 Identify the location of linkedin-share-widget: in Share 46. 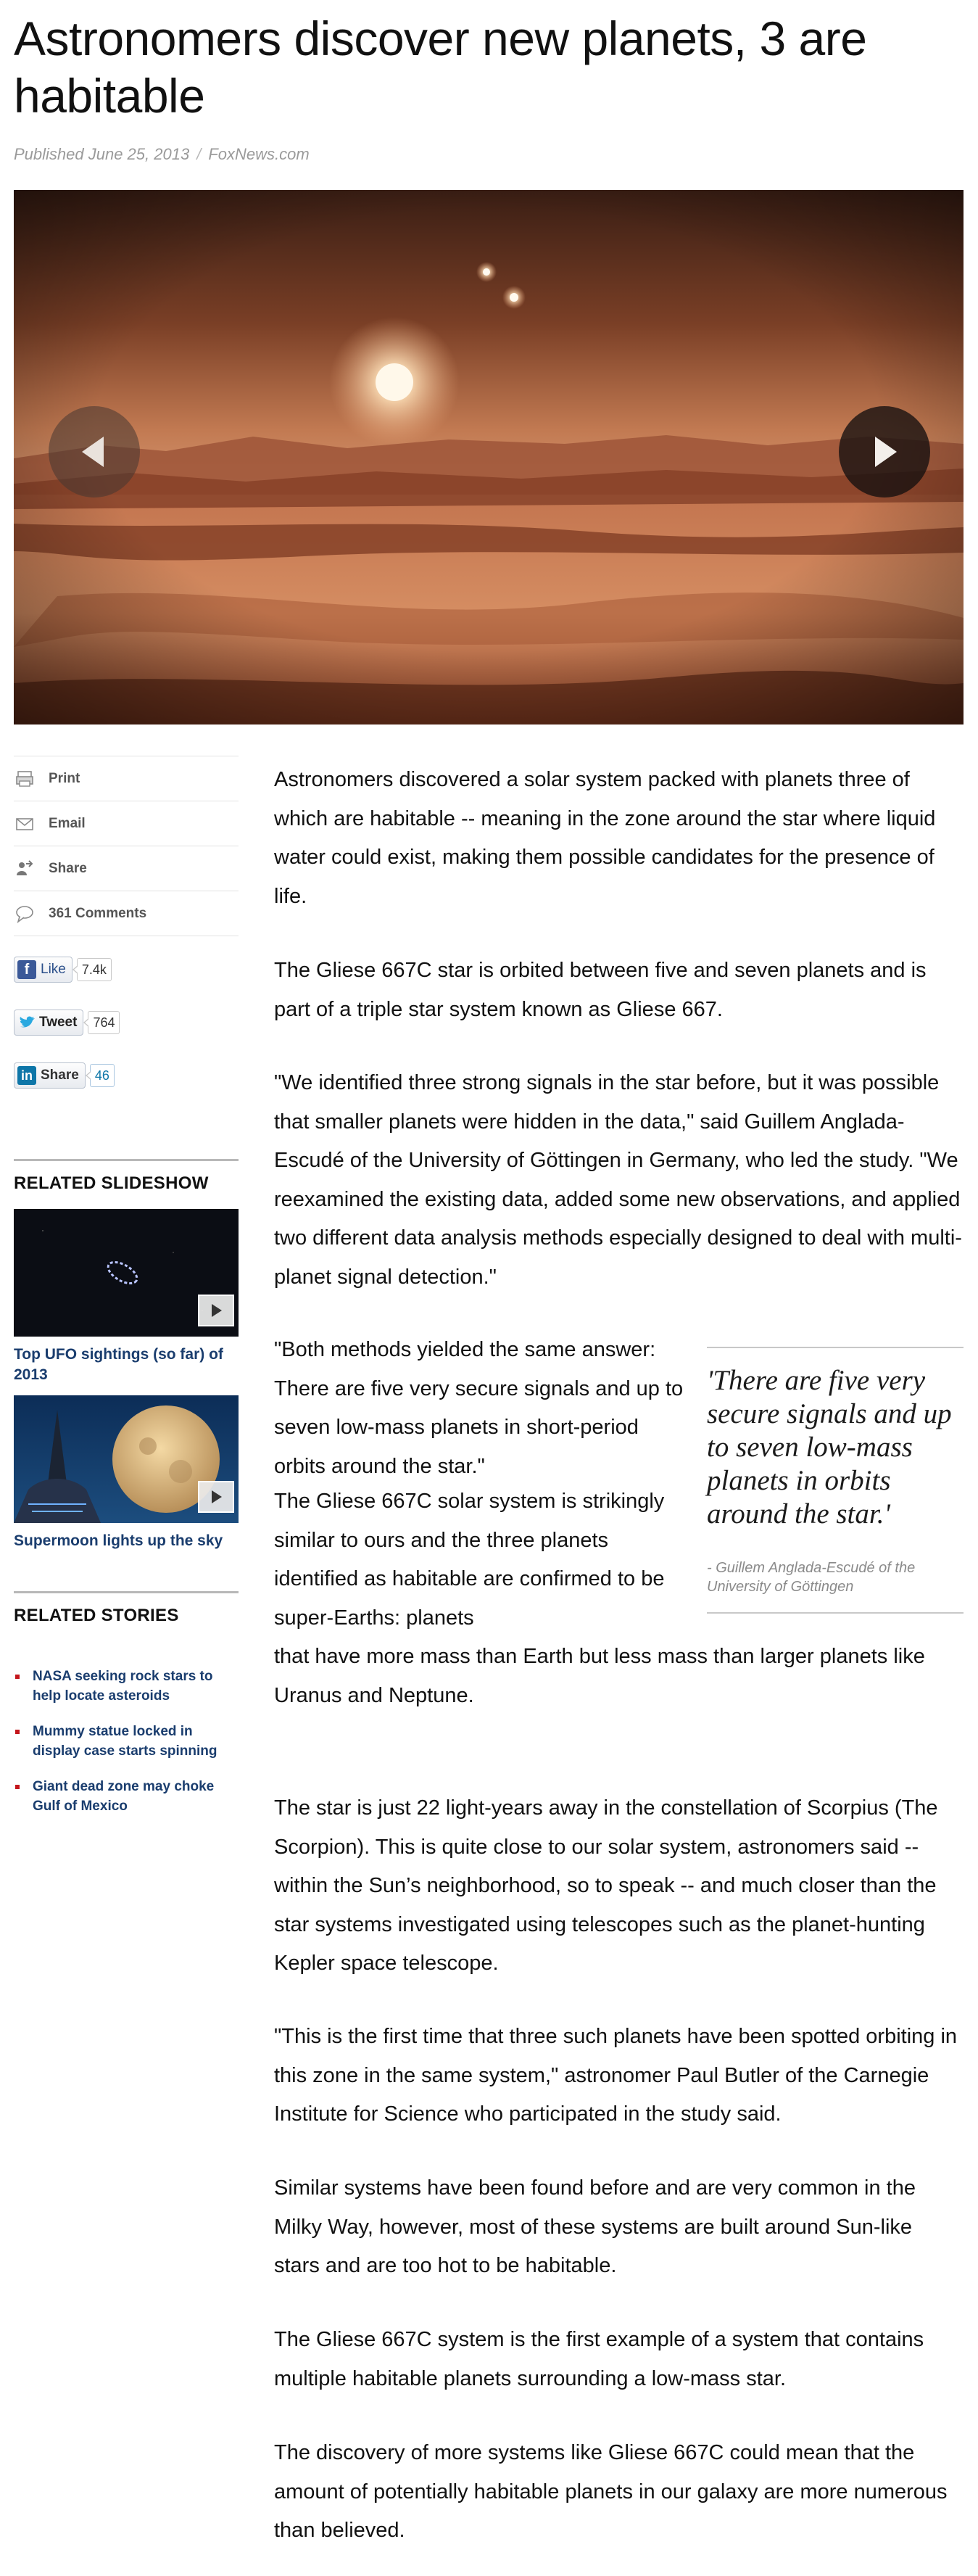
(64, 1075).